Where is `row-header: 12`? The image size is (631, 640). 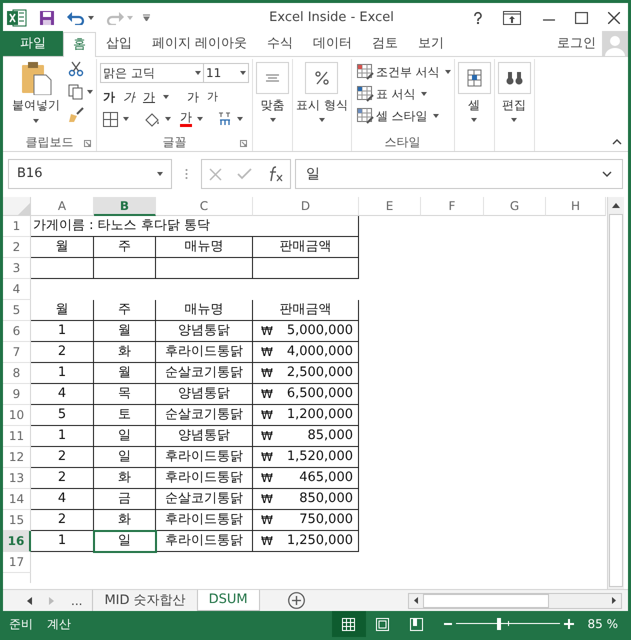
row-header: 12 is located at coordinates (17, 457).